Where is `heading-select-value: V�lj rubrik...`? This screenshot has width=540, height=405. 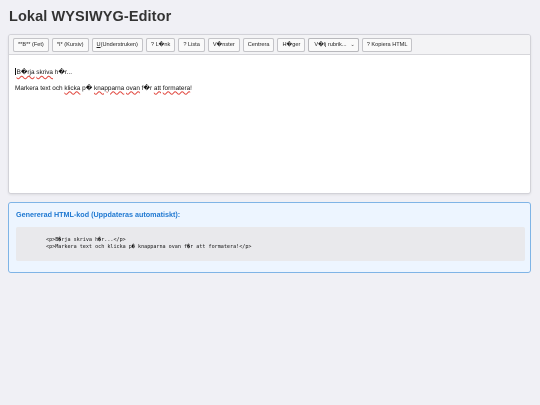 heading-select-value: V�lj rubrik... is located at coordinates (330, 44).